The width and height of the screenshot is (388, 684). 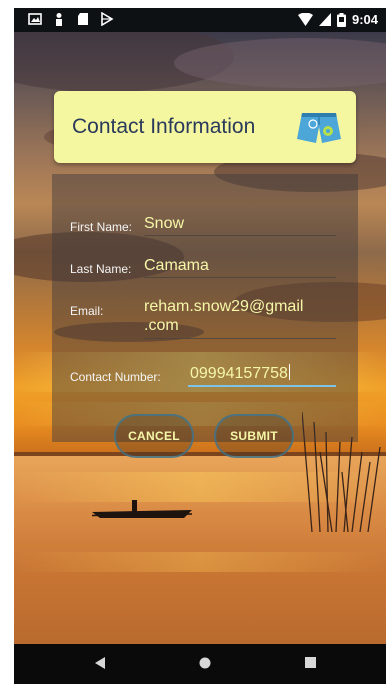 What do you see at coordinates (83, 19) in the screenshot?
I see `sd-card-icon` at bounding box center [83, 19].